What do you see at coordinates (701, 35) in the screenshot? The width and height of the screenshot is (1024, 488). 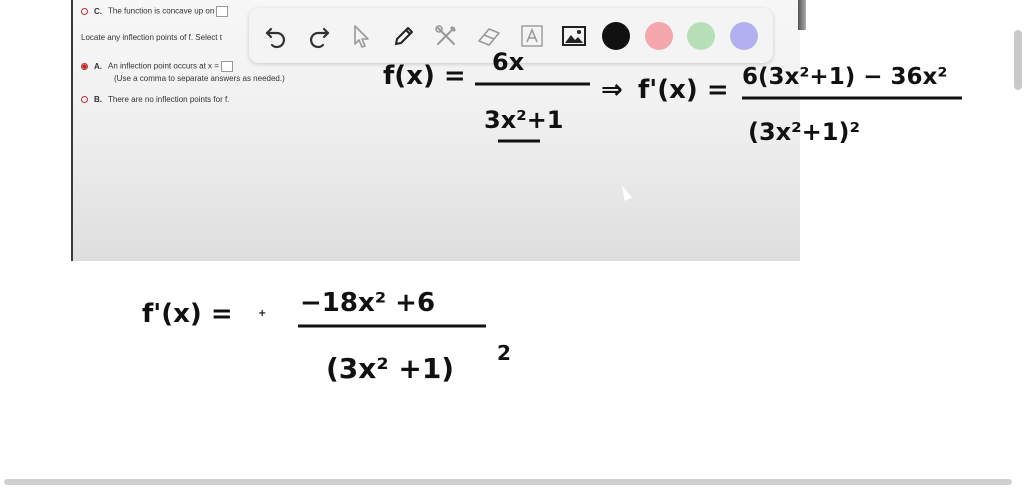 I see `color-swatch-green` at bounding box center [701, 35].